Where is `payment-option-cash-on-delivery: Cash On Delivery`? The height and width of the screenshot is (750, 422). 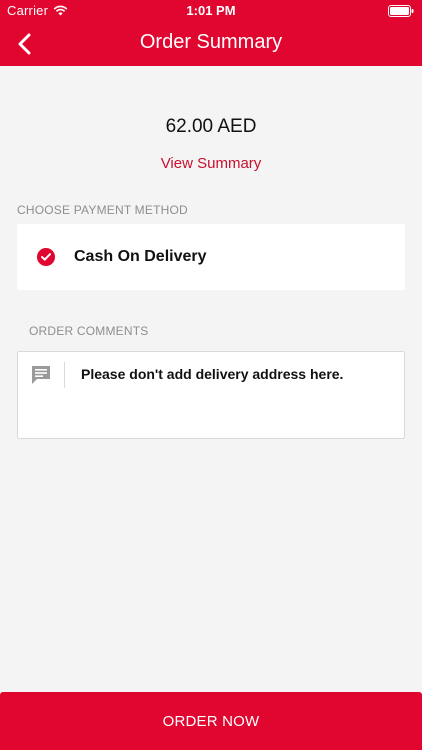
payment-option-cash-on-delivery: Cash On Delivery is located at coordinates (211, 257).